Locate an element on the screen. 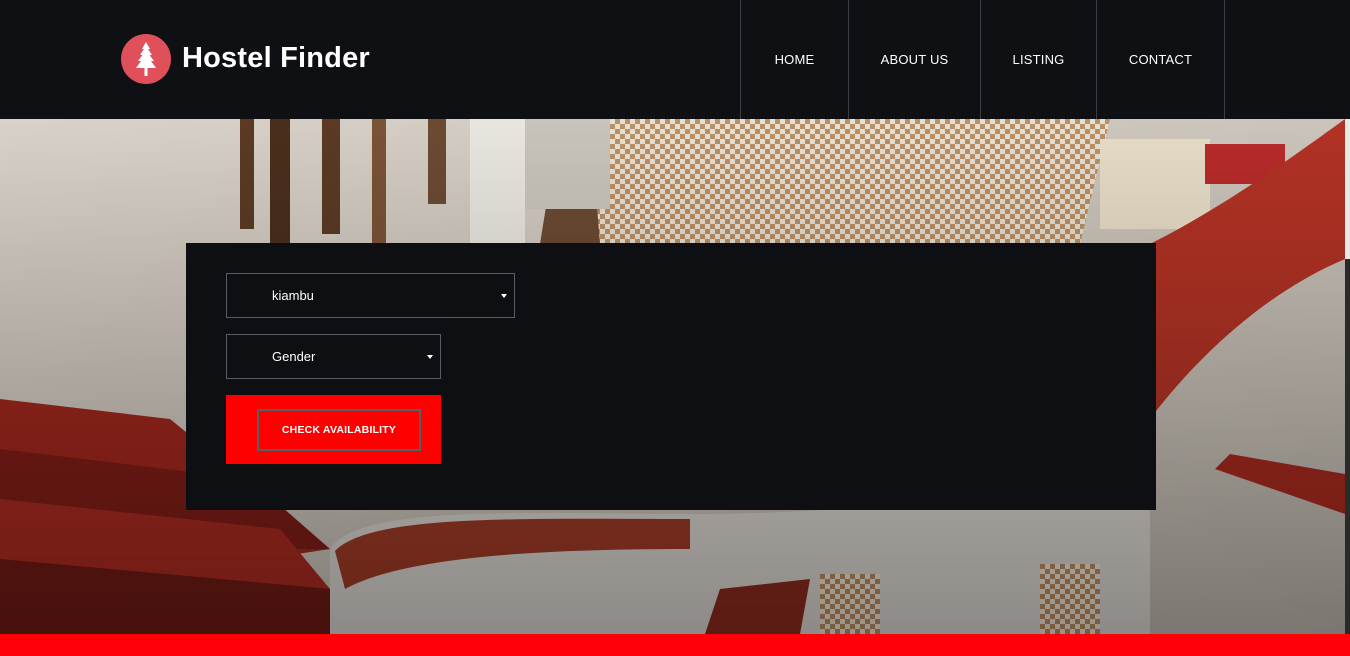 The width and height of the screenshot is (1350, 656). footer-accent-bar is located at coordinates (675, 645).